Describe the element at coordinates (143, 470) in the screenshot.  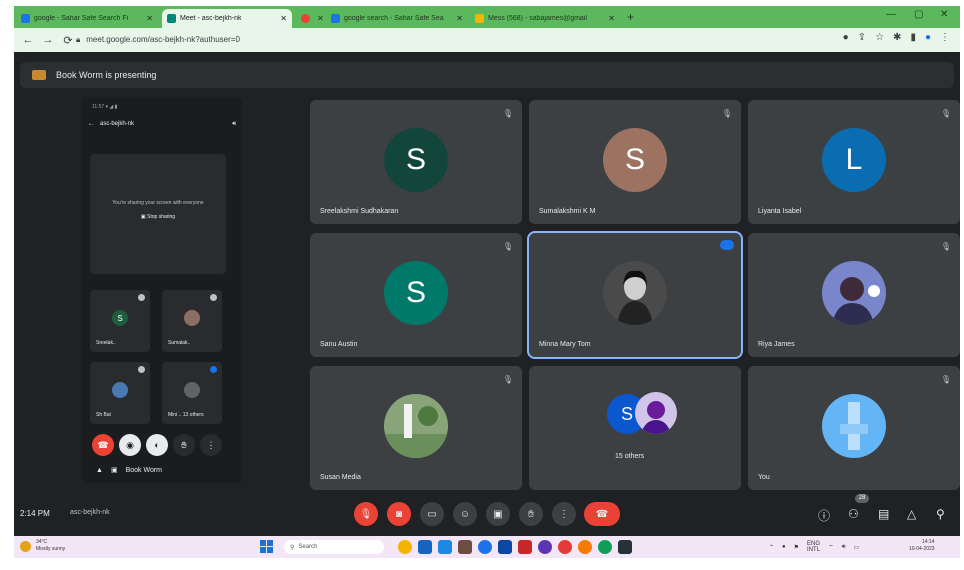
I see `presenter-name: Book Worm` at that location.